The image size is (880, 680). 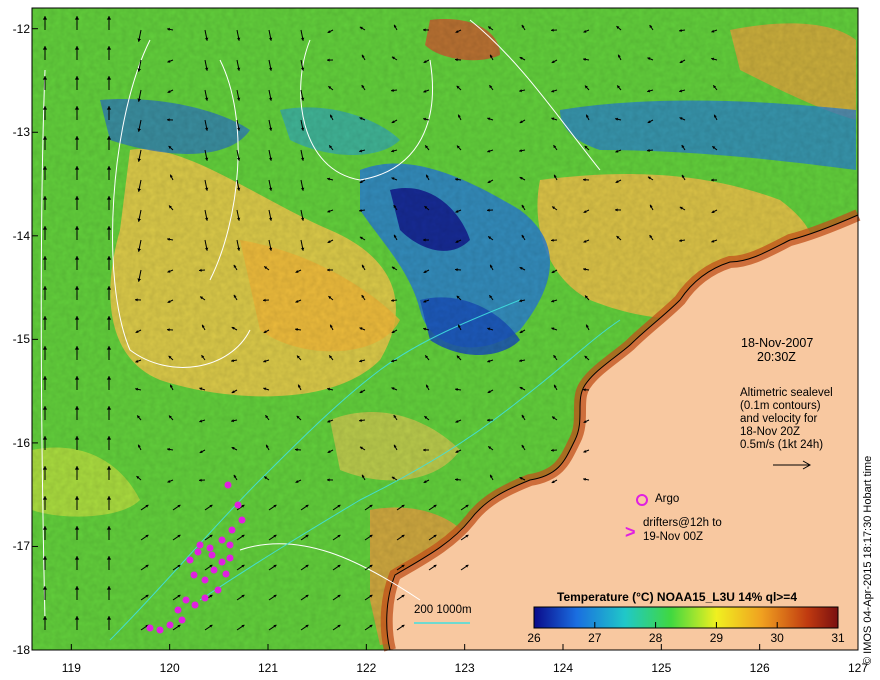 What do you see at coordinates (661, 668) in the screenshot?
I see `lon-tick-label: 125` at bounding box center [661, 668].